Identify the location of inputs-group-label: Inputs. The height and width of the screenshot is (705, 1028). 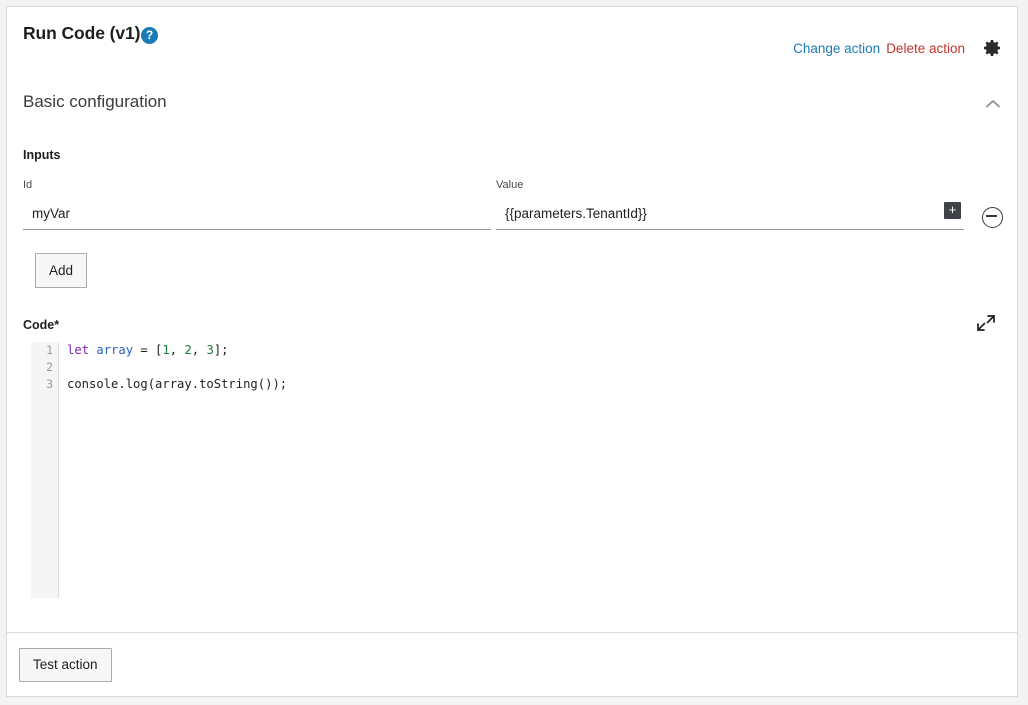
(42, 155).